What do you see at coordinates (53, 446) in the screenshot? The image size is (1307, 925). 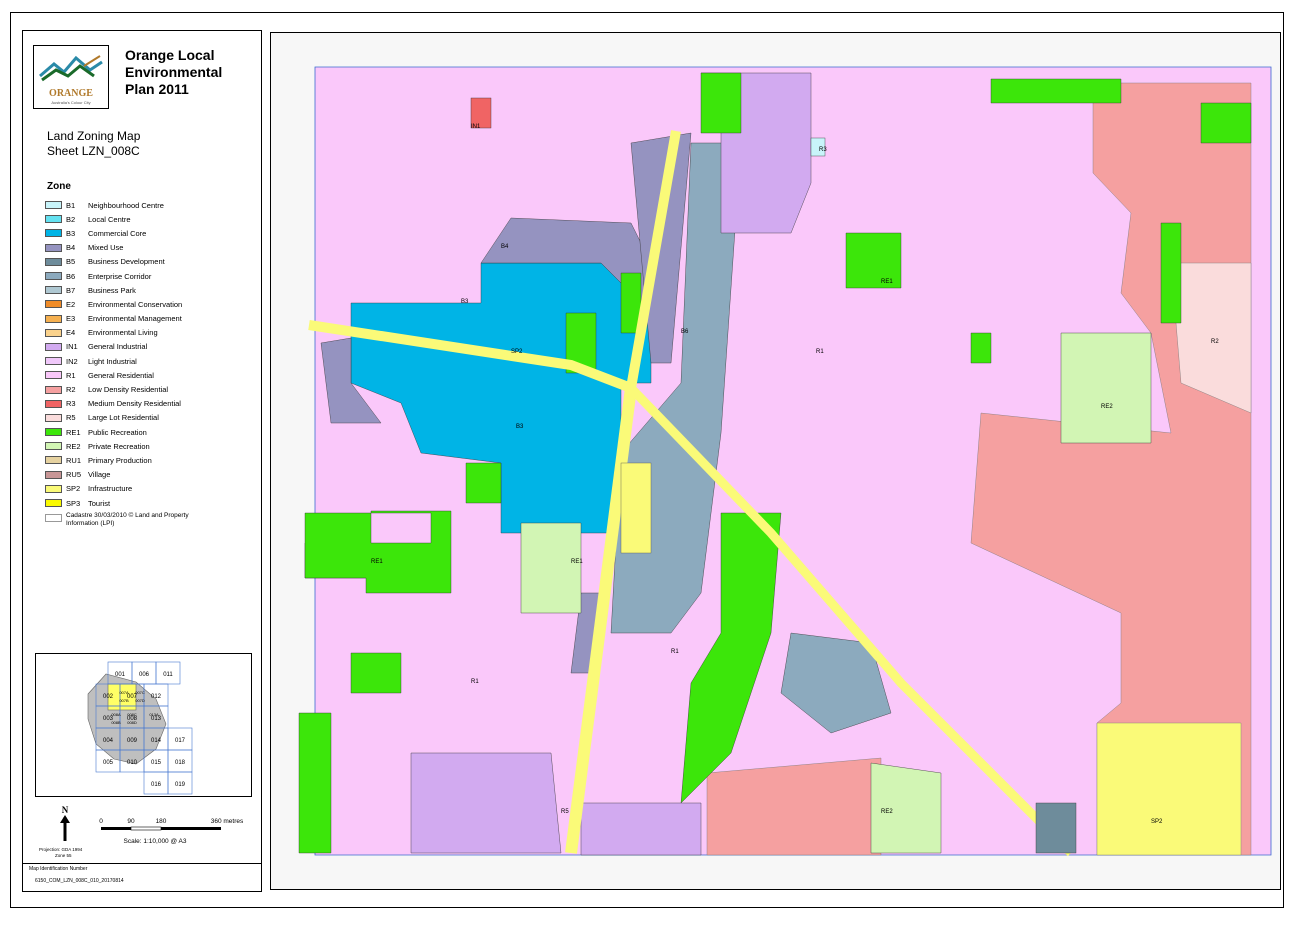 I see `legend-swatch-re2` at bounding box center [53, 446].